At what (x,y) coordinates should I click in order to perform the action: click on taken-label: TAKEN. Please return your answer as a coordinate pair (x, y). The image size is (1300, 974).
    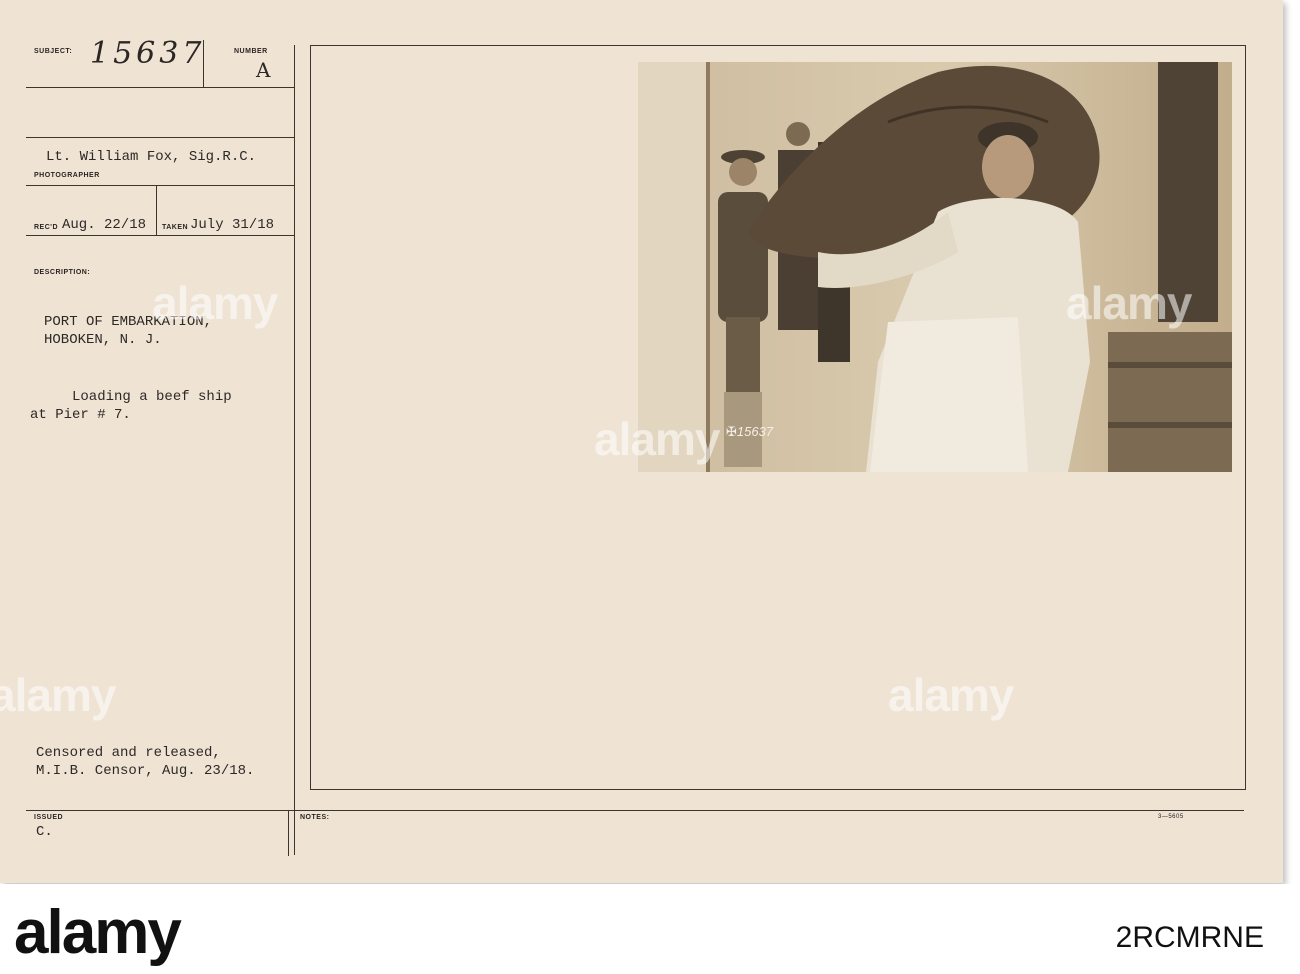
    Looking at the image, I should click on (175, 227).